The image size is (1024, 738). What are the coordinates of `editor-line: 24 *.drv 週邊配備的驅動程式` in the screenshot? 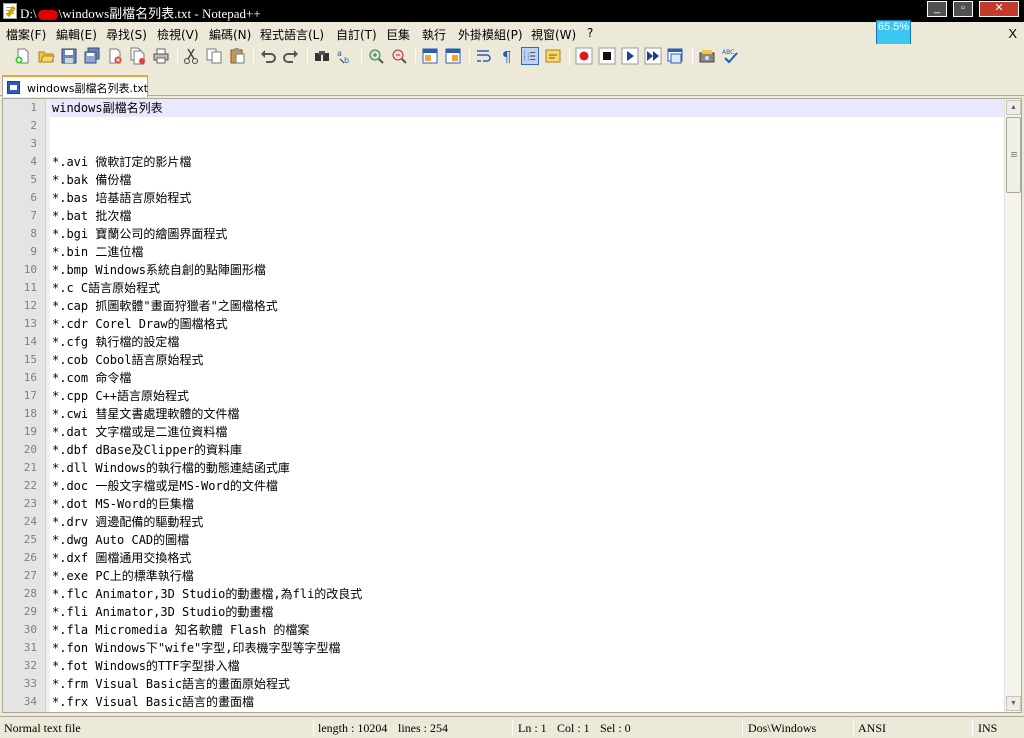 It's located at (503, 522).